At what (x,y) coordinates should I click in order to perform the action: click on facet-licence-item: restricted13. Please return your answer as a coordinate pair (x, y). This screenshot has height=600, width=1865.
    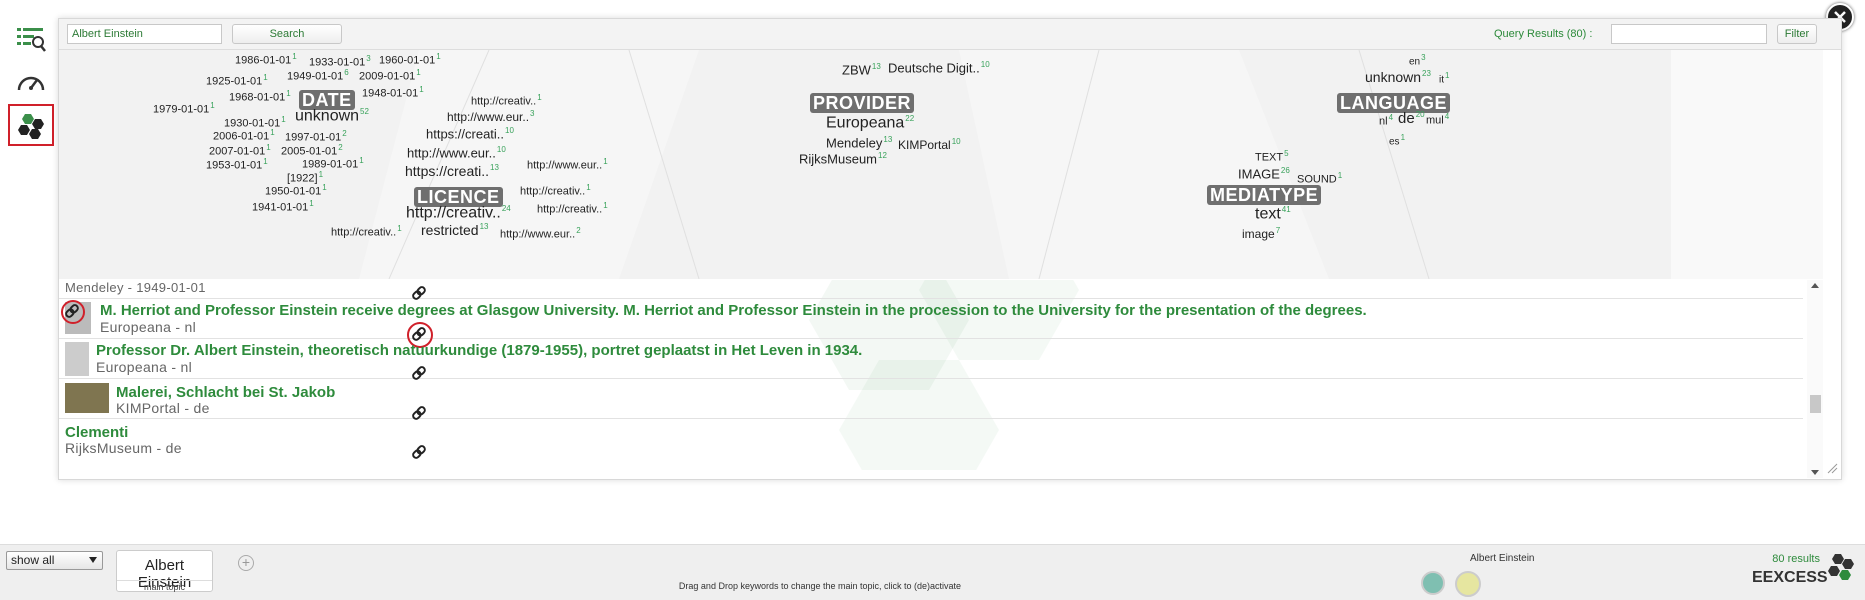
    Looking at the image, I should click on (454, 230).